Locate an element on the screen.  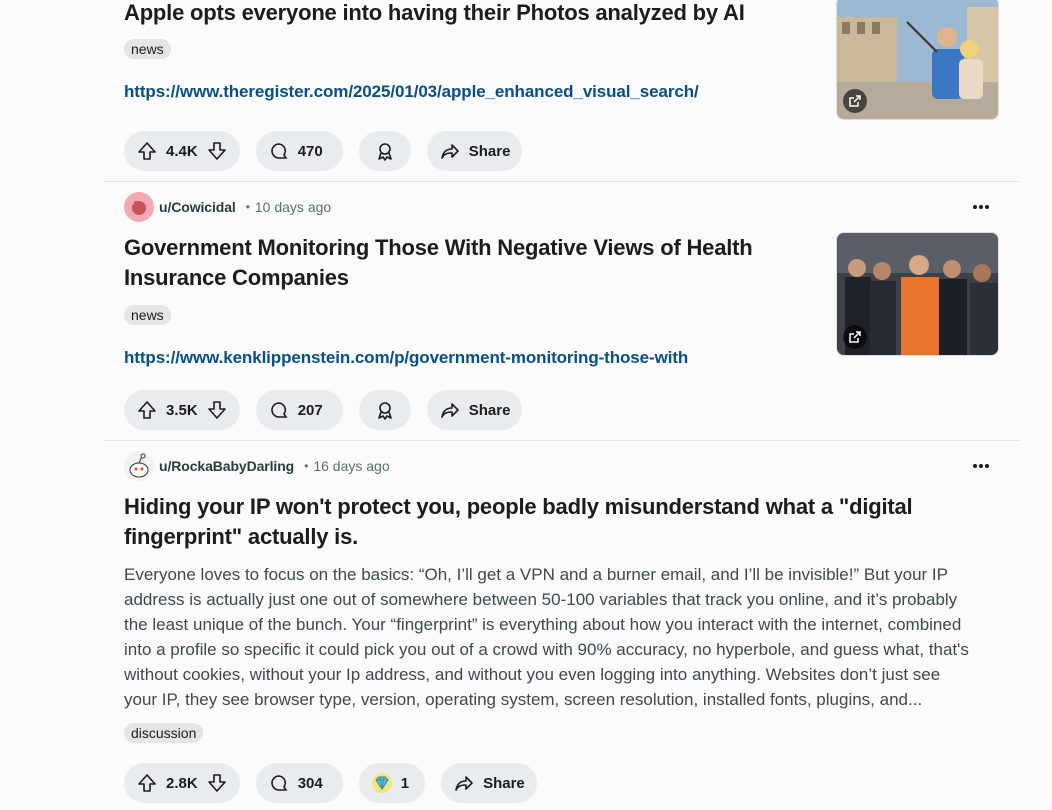
post-actions: 4.4K 470 Share is located at coordinates (323, 151).